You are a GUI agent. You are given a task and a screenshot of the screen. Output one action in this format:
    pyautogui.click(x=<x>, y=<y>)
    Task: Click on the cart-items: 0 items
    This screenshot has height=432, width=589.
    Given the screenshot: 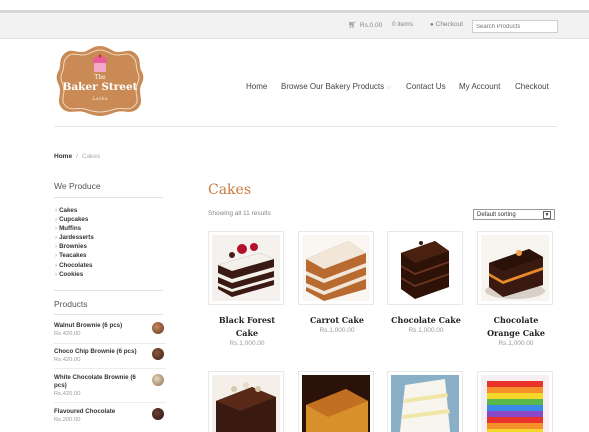 What is the action you would take?
    pyautogui.click(x=402, y=24)
    